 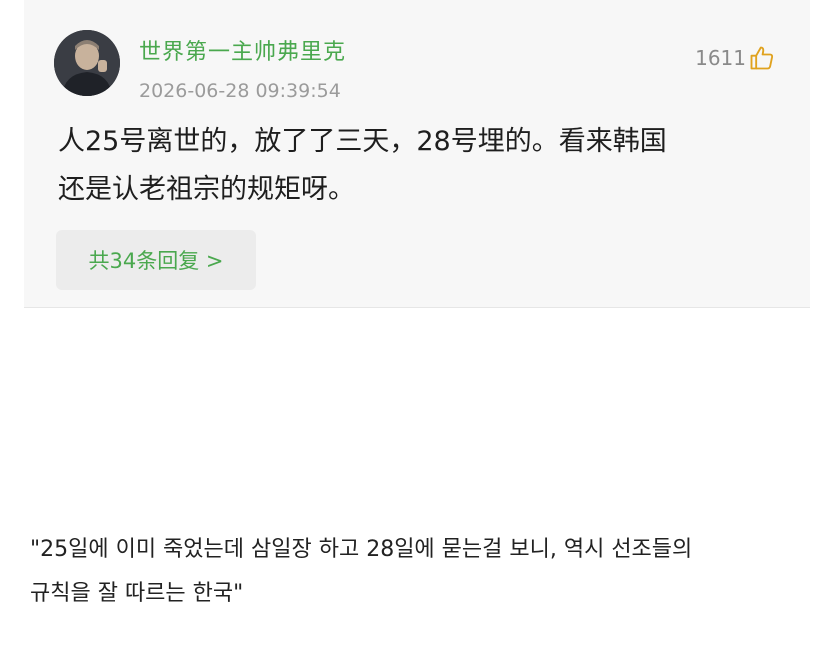 I want to click on view-replies-button: 共34条回复 >, so click(x=156, y=260).